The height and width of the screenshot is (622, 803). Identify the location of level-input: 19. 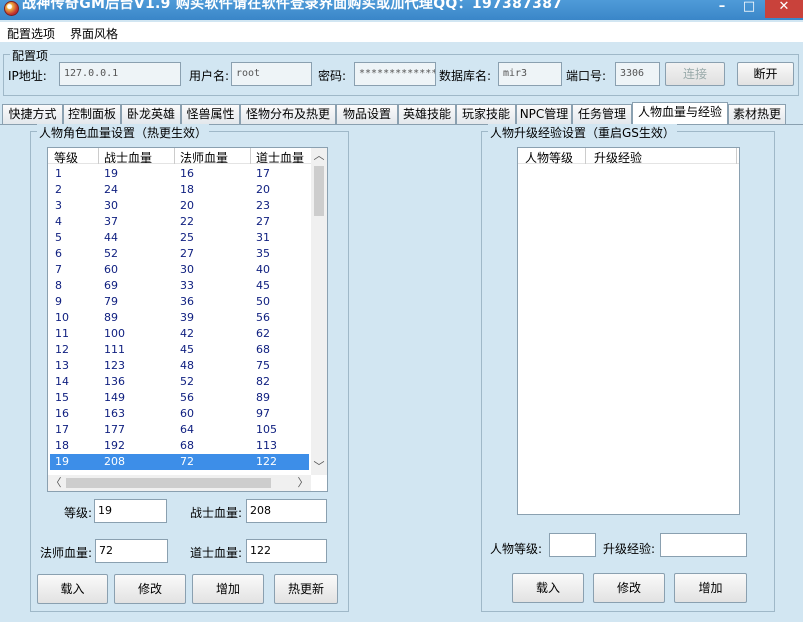
(130, 511).